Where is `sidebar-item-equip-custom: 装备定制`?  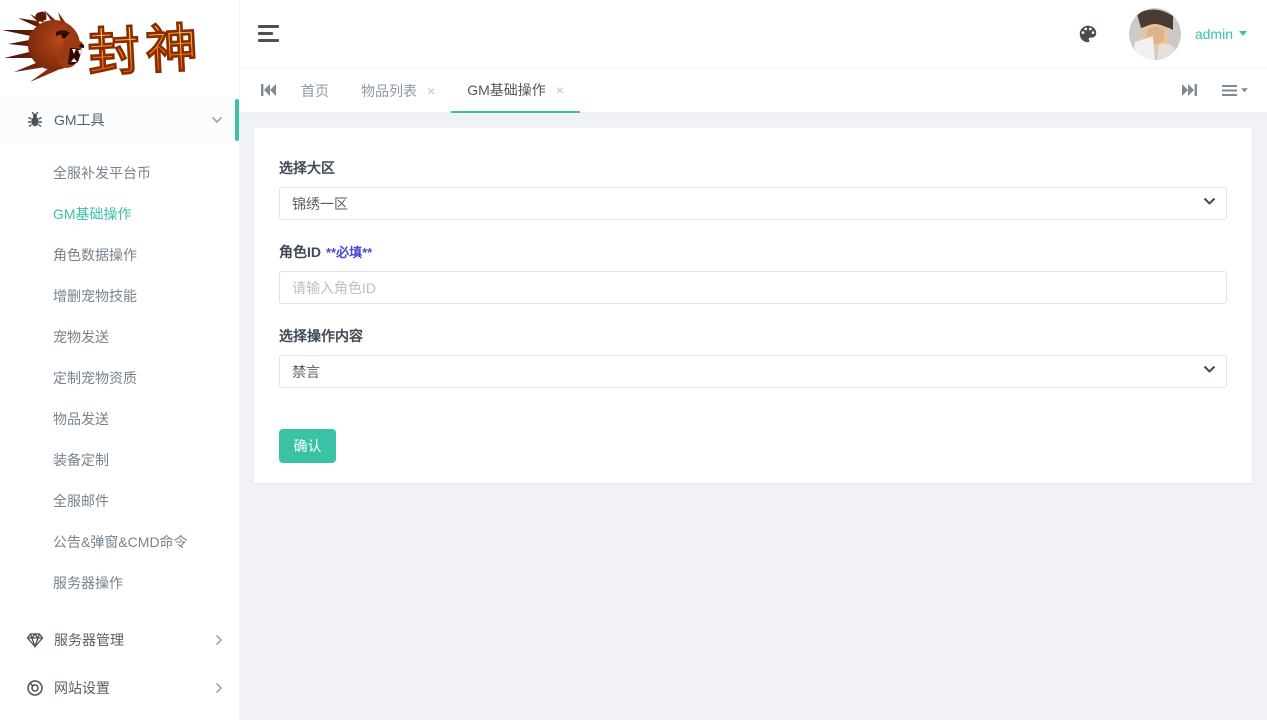 sidebar-item-equip-custom: 装备定制 is located at coordinates (119, 460).